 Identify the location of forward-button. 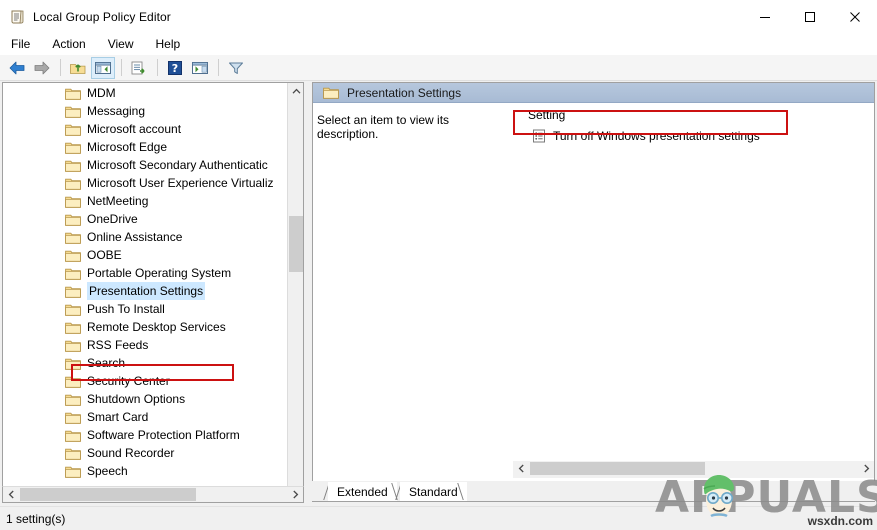
(42, 68).